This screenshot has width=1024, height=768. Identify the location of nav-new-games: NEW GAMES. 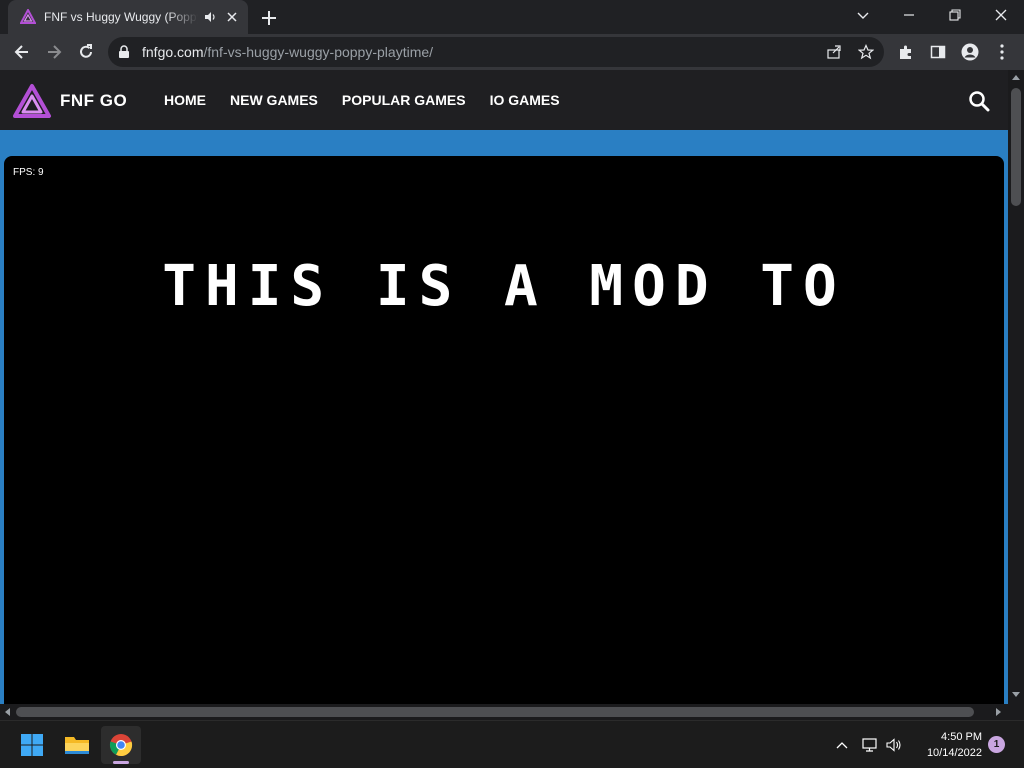
(274, 100).